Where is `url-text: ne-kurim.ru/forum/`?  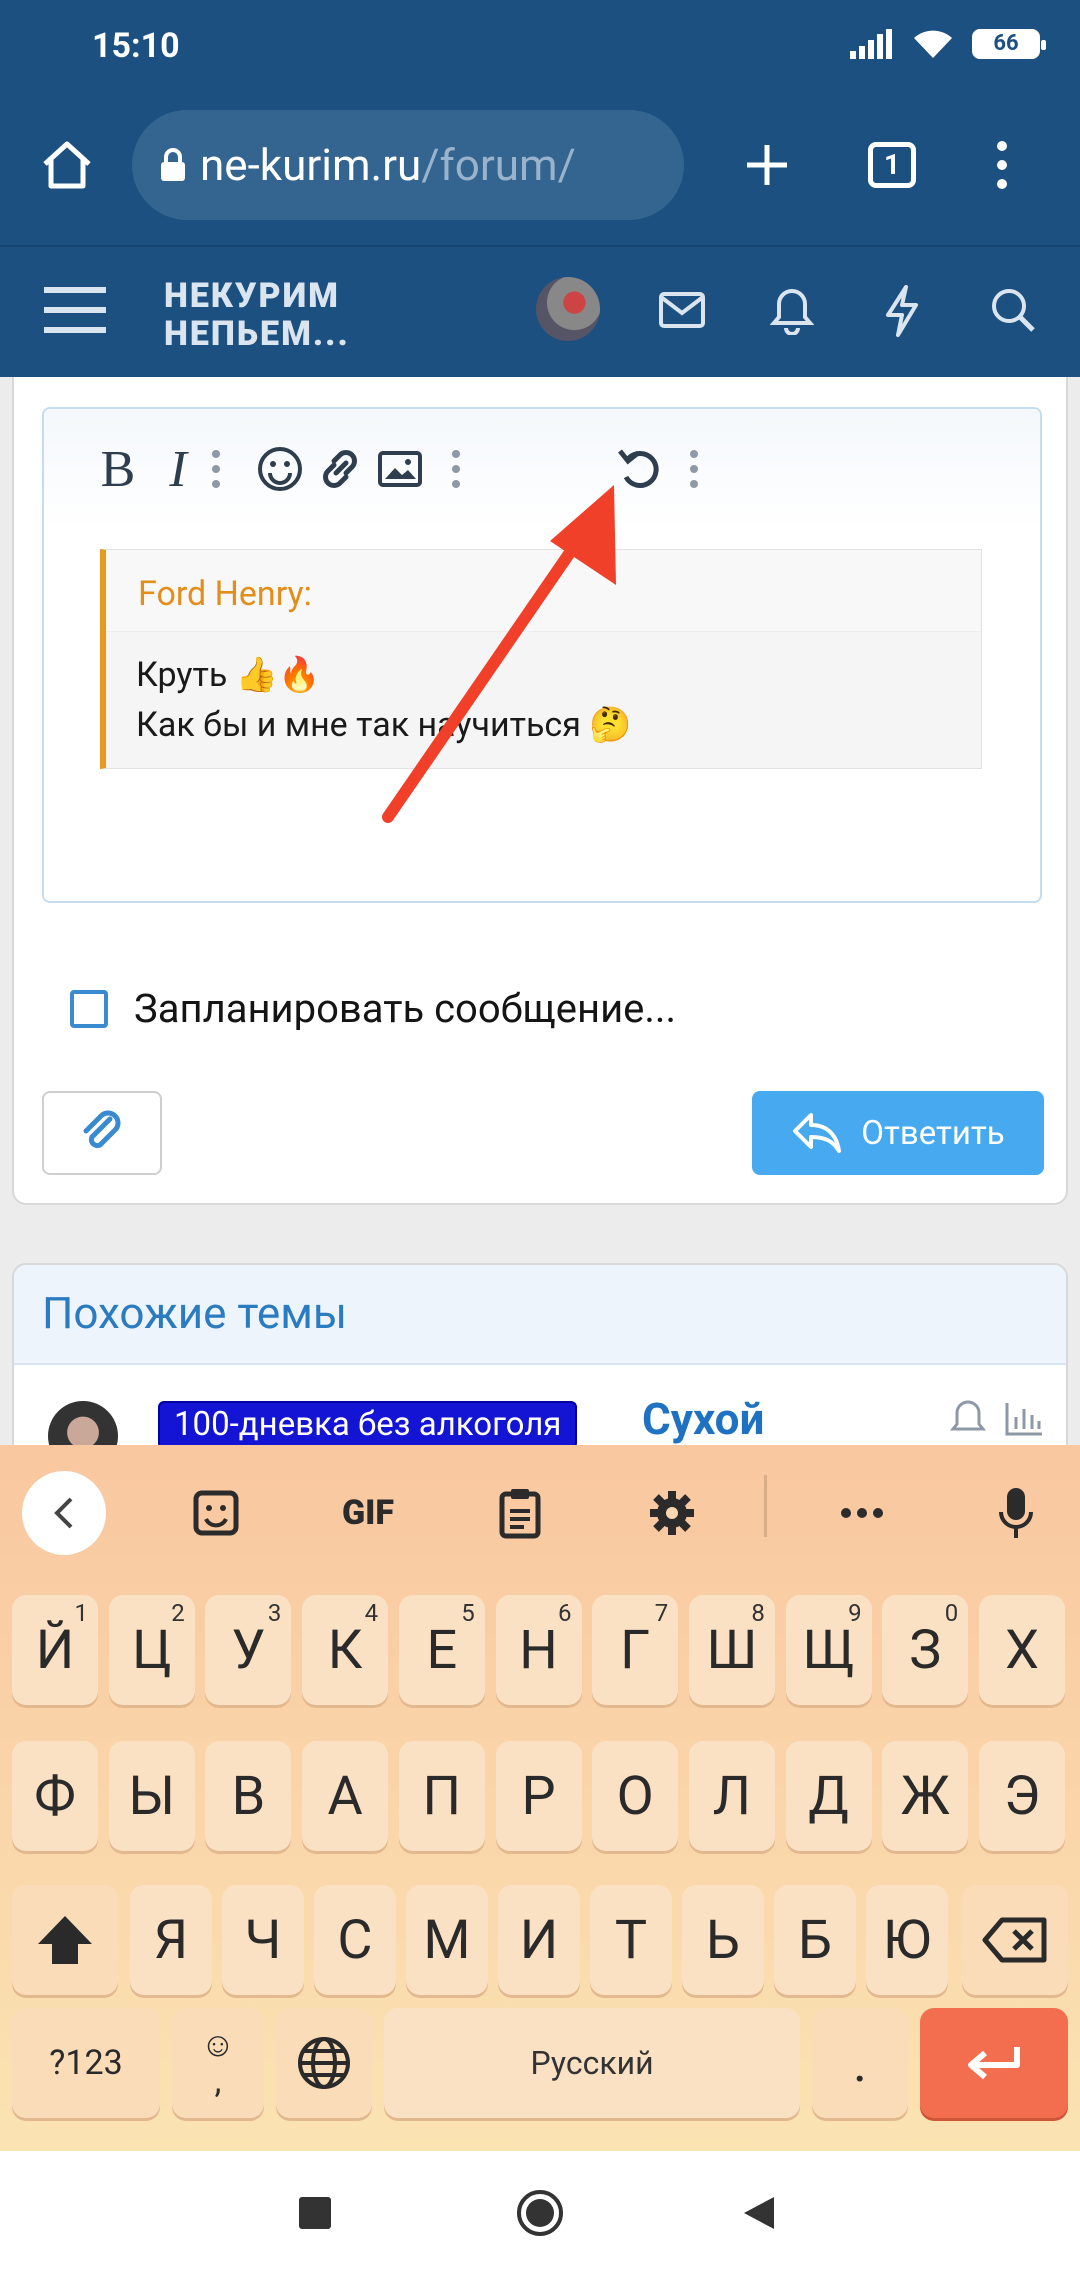 url-text: ne-kurim.ru/forum/ is located at coordinates (388, 165).